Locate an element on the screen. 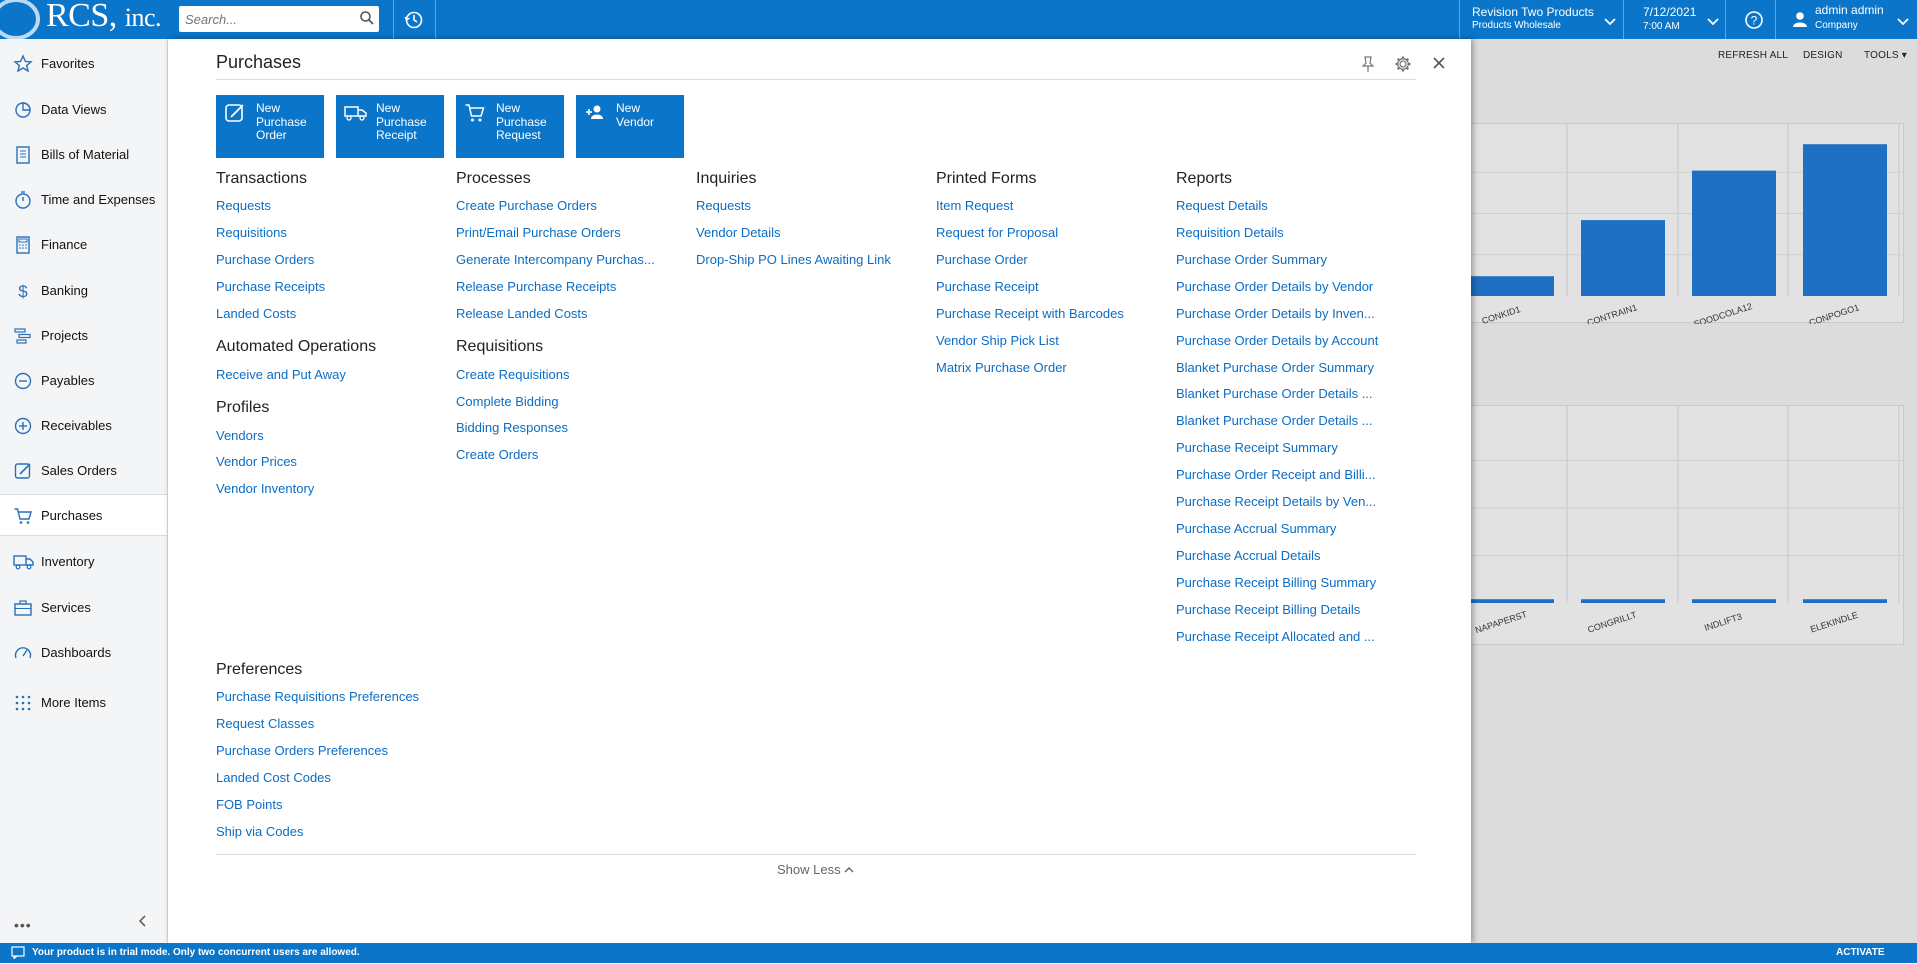  sidebar-item-bills-of-material: Bills of Material is located at coordinates (83, 154).